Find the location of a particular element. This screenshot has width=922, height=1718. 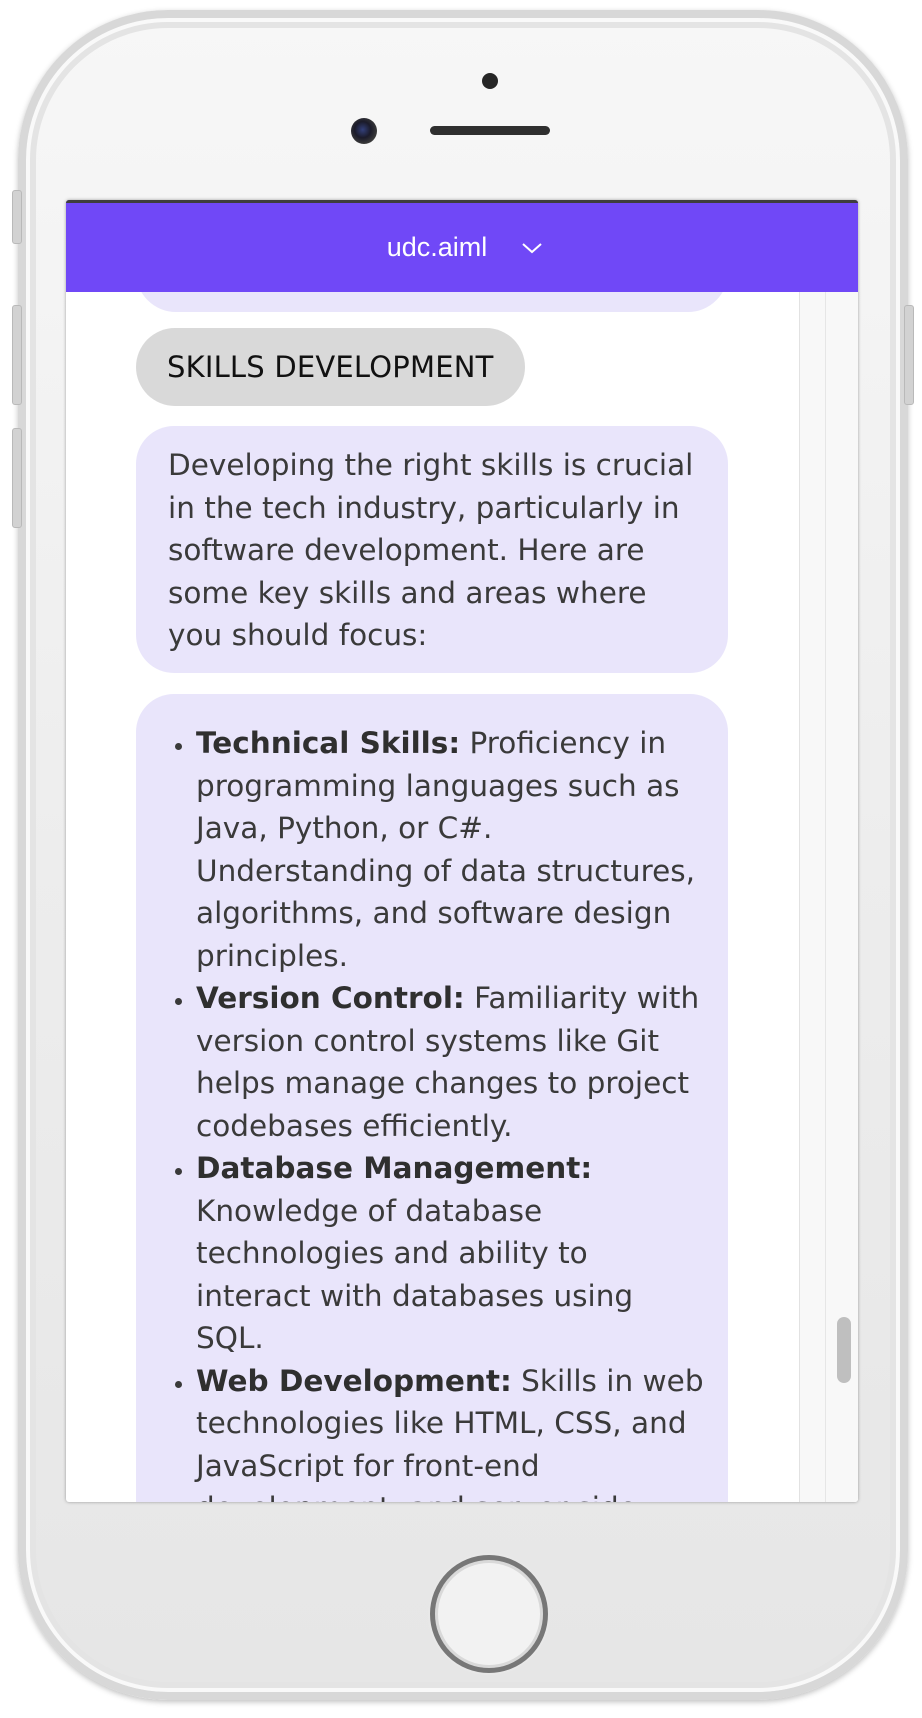

chevron-down-icon is located at coordinates (532, 248).